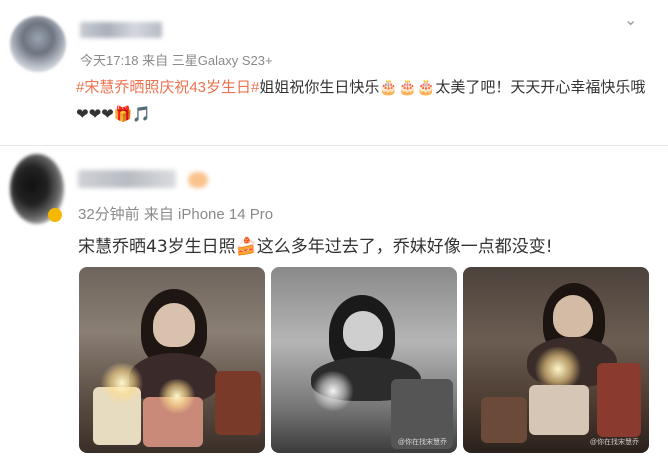  I want to click on verified-badge-icon, so click(55, 215).